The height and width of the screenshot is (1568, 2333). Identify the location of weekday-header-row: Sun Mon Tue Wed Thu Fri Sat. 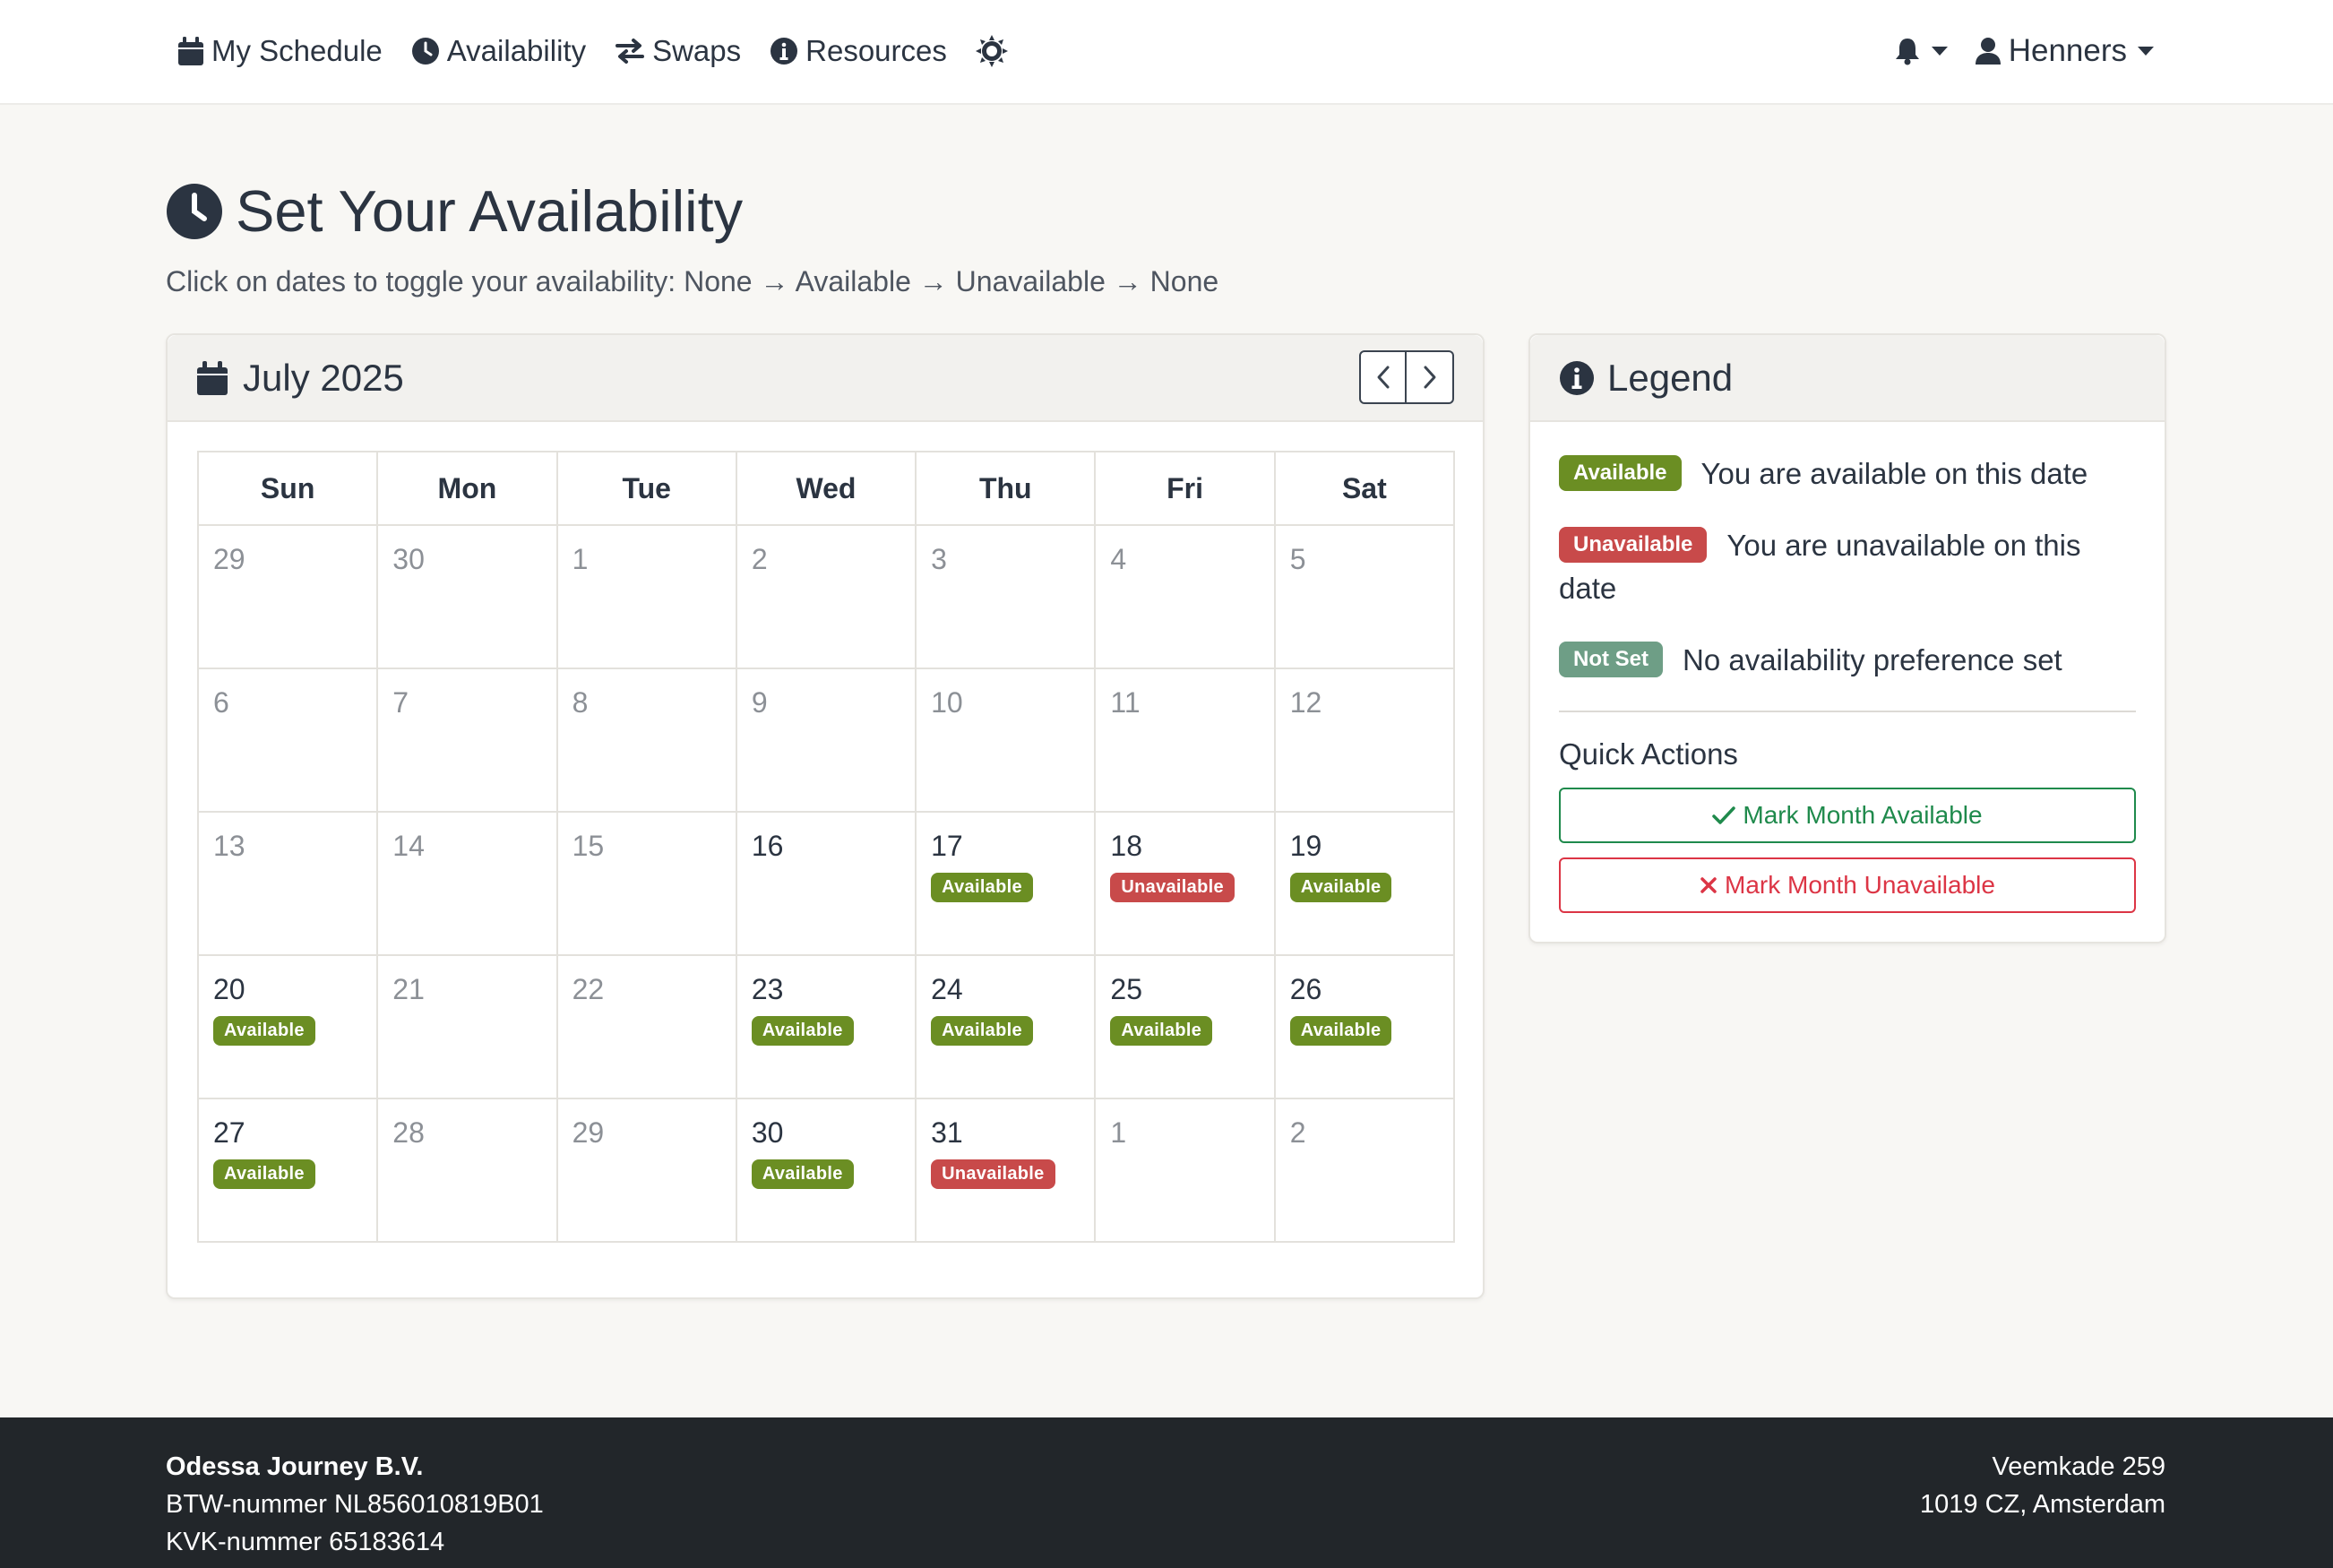
(826, 489).